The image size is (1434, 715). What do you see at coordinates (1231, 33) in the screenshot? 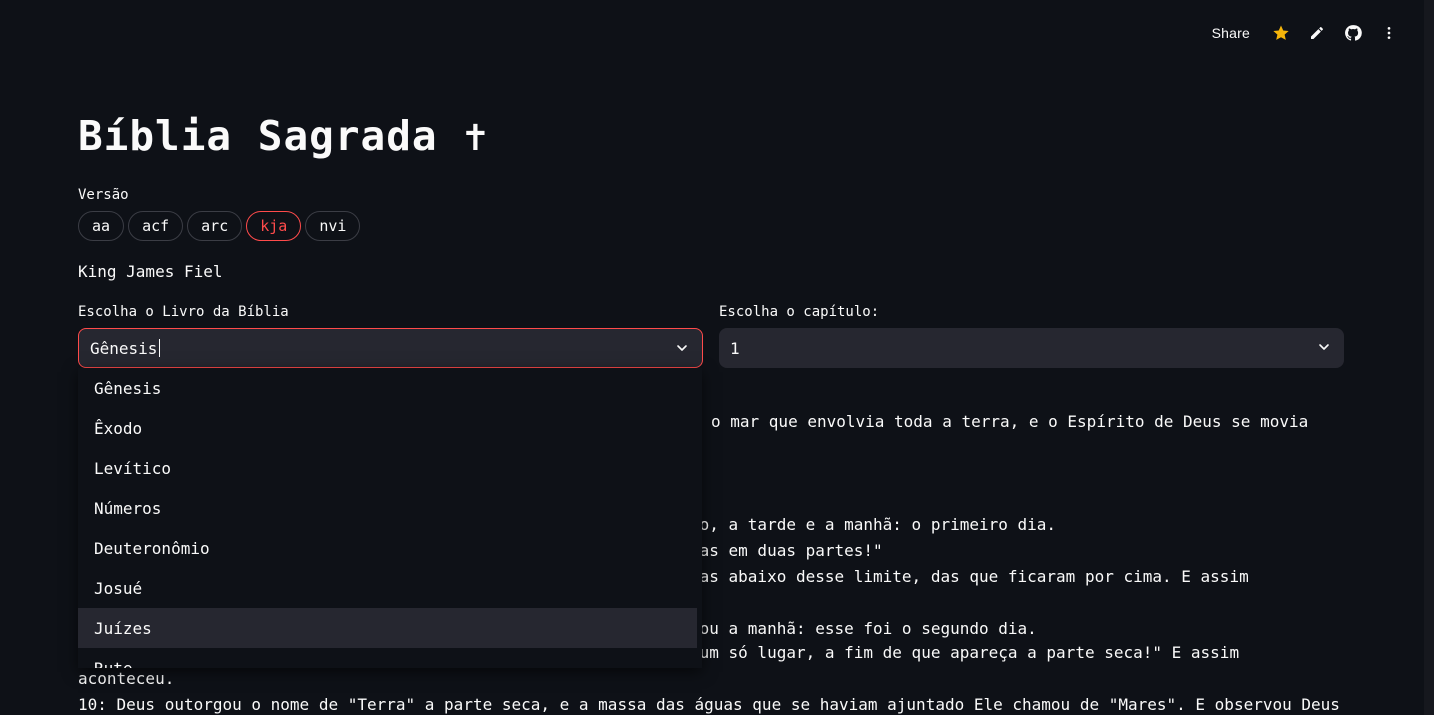
I see `share-button: Share` at bounding box center [1231, 33].